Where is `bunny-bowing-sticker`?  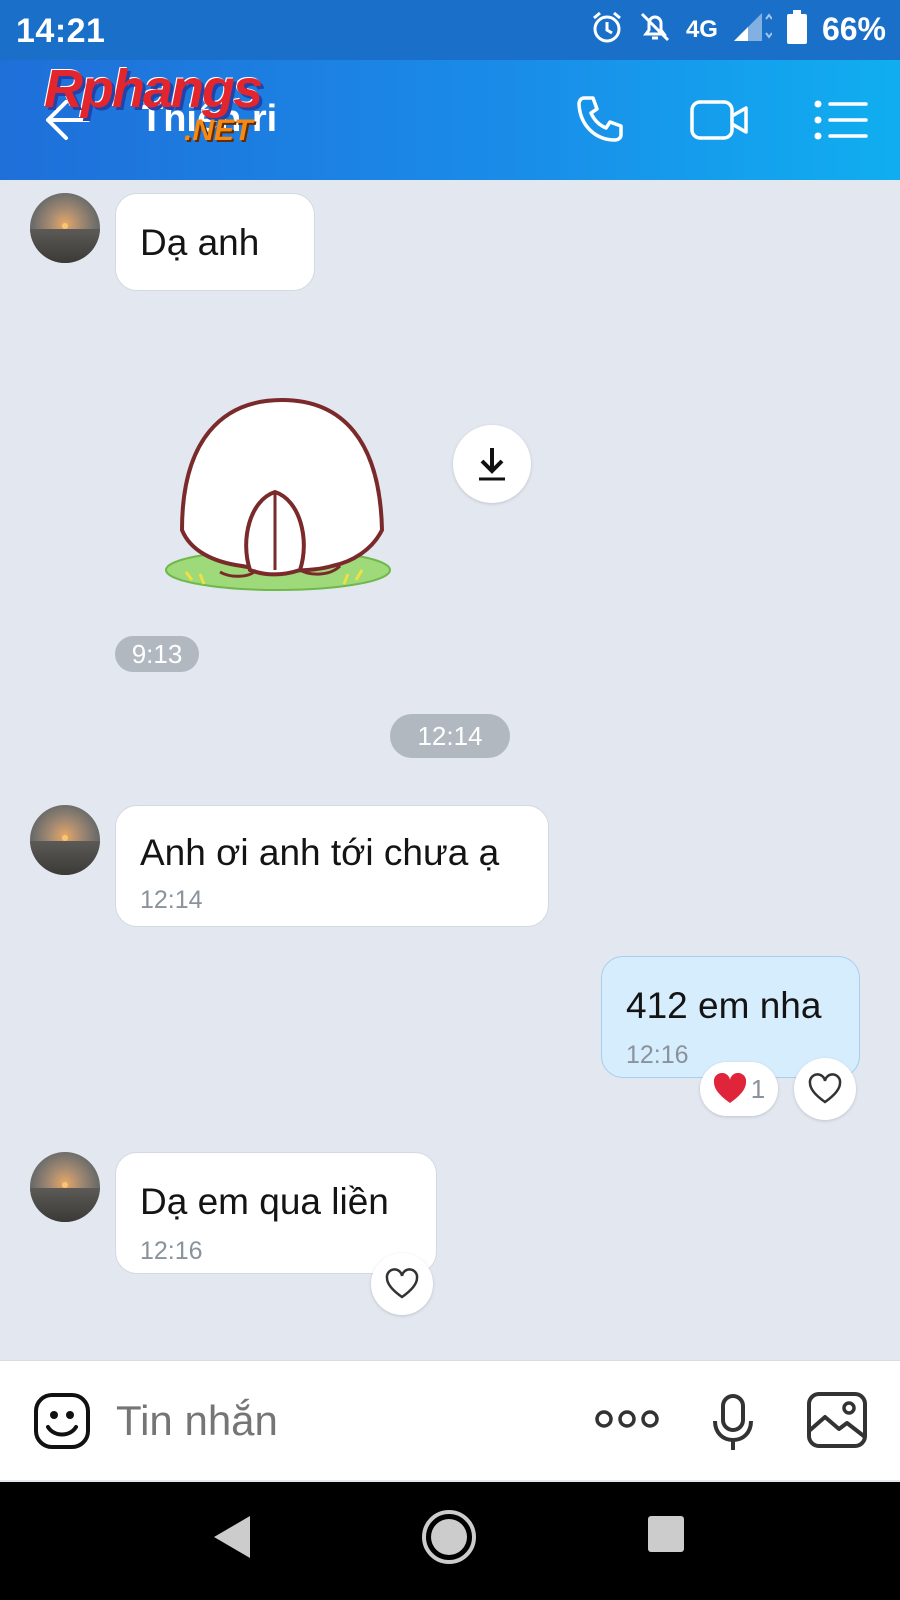
bunny-bowing-sticker is located at coordinates (280, 495).